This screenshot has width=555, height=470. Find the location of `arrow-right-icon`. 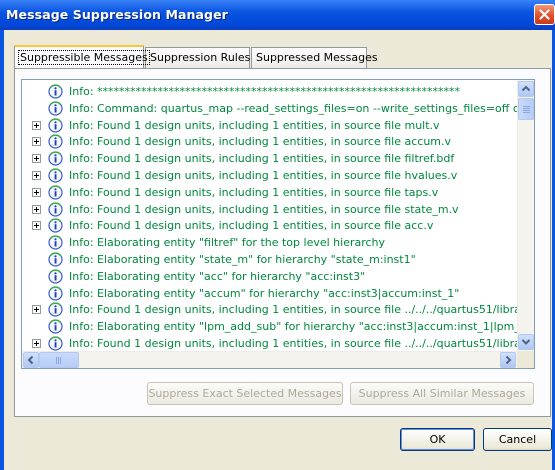

arrow-right-icon is located at coordinates (508, 360).